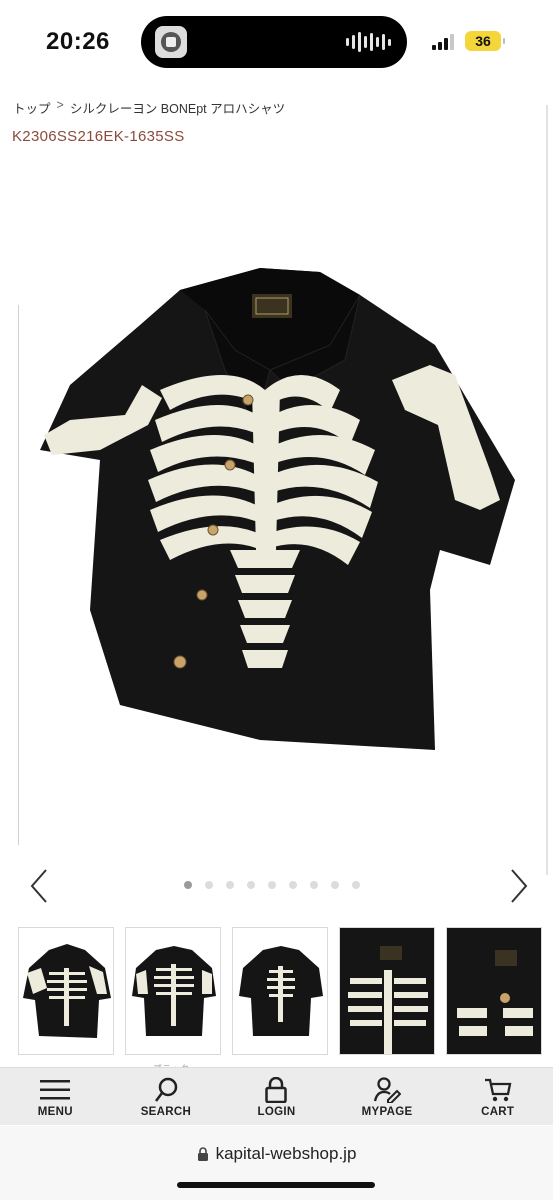  I want to click on url-display: kapital-webshop.jp, so click(276, 1154).